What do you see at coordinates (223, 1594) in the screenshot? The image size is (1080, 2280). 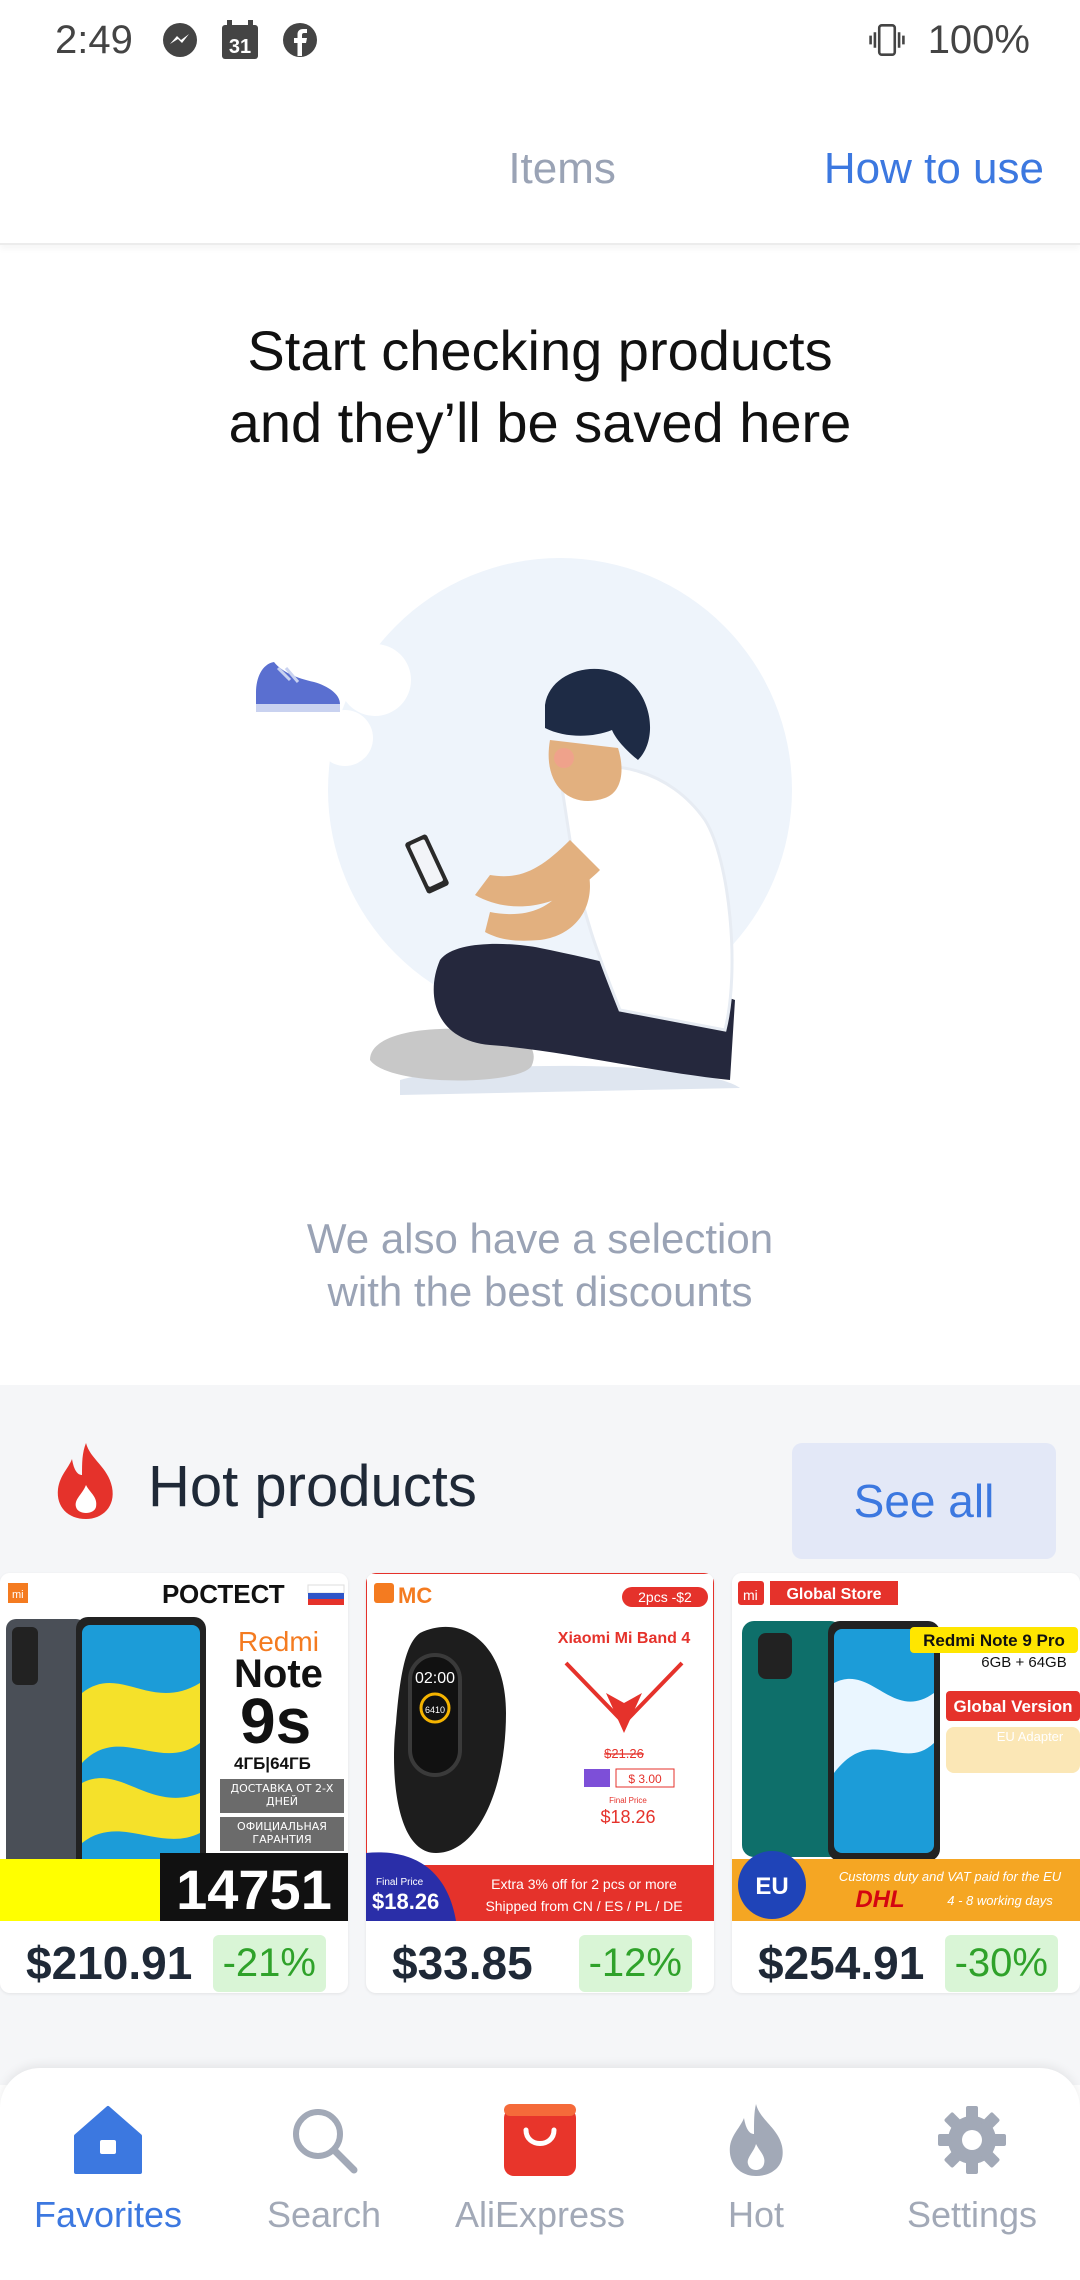 I see `rostest-label: РОСТЕСТ` at bounding box center [223, 1594].